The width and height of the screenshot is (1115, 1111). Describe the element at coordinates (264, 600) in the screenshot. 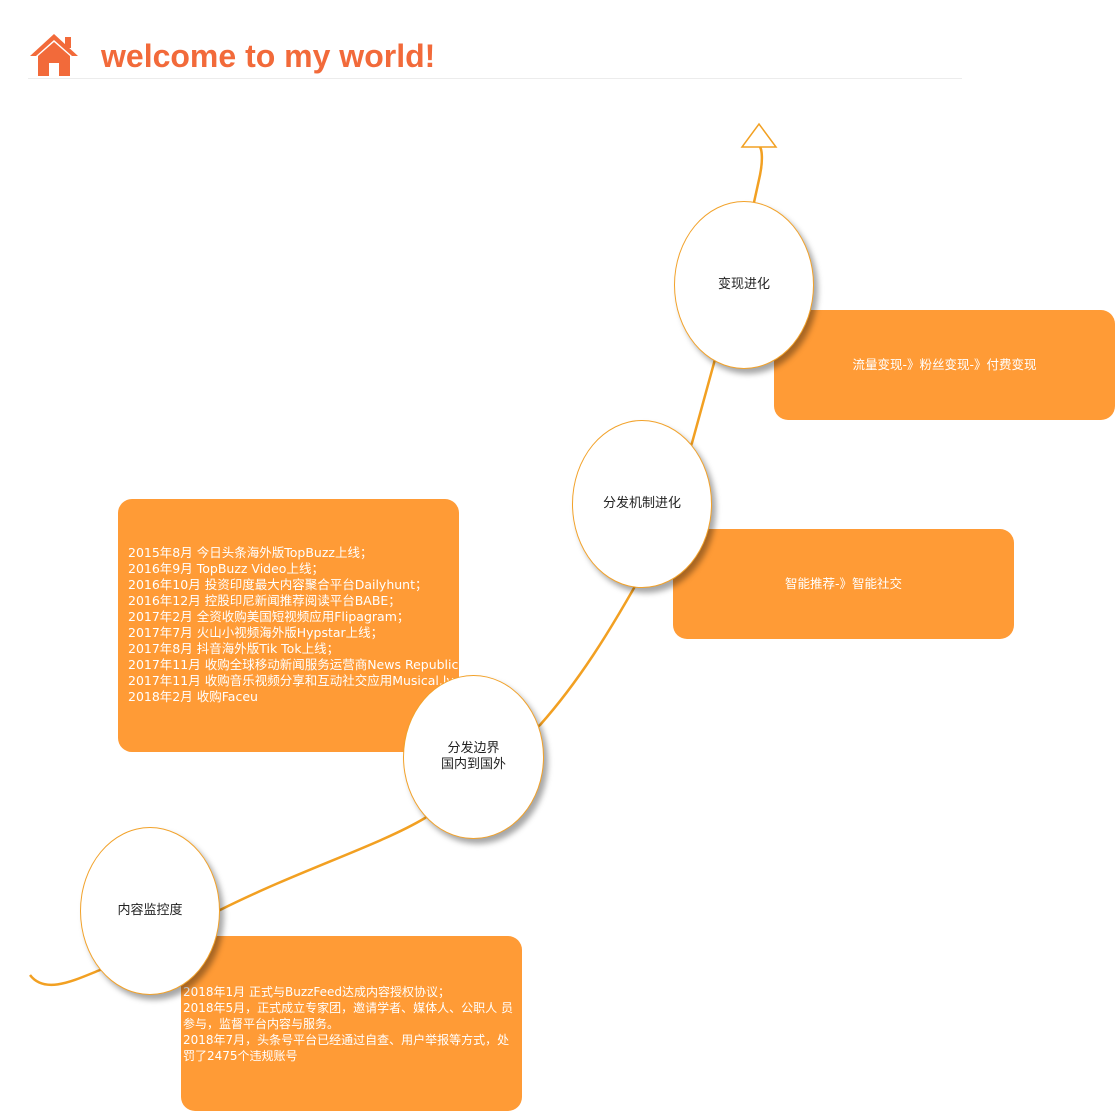

I see `boundary-line: 2016年12月 控股印尼新闻推荐阅读平台BABE；` at that location.